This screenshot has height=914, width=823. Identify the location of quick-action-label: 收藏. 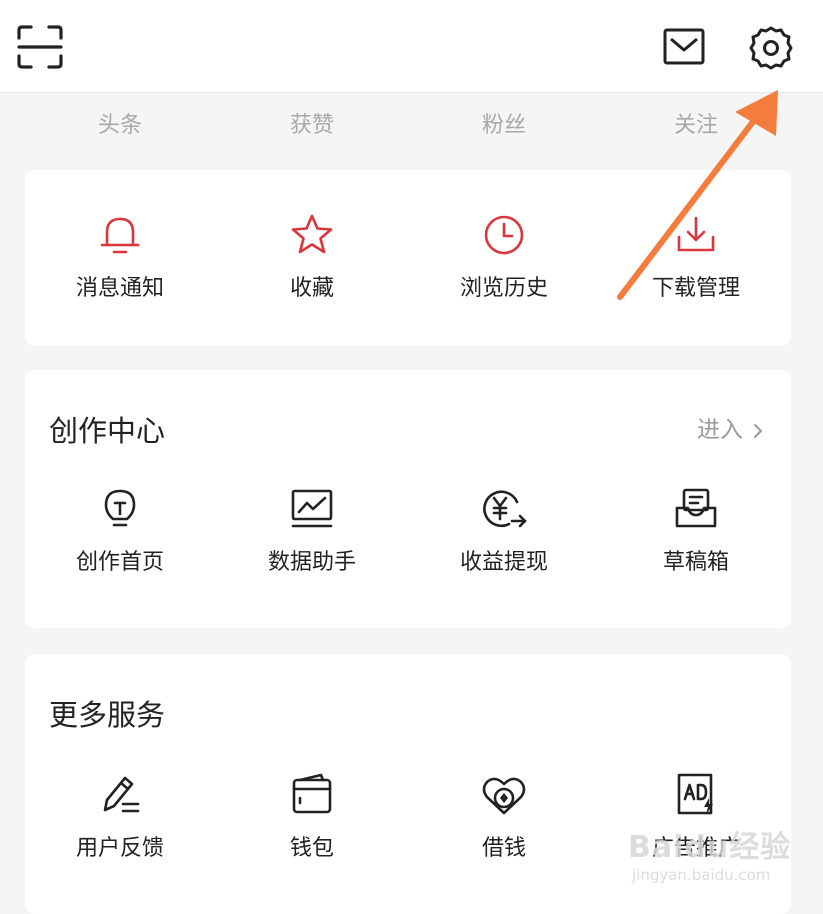
(311, 288).